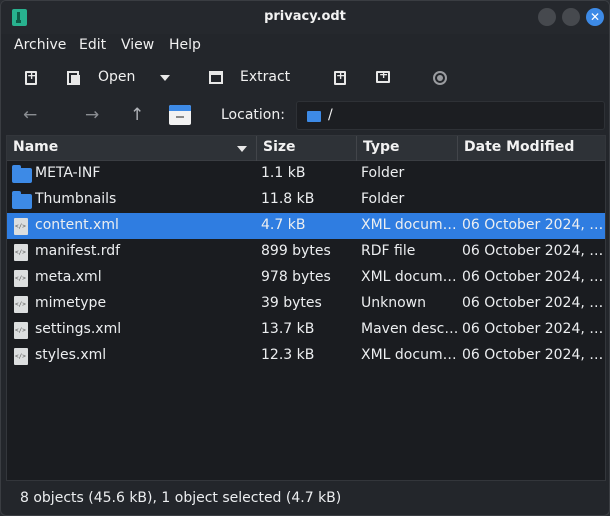 Image resolution: width=610 pixels, height=516 pixels. Describe the element at coordinates (21, 304) in the screenshot. I see `file-icon` at that location.